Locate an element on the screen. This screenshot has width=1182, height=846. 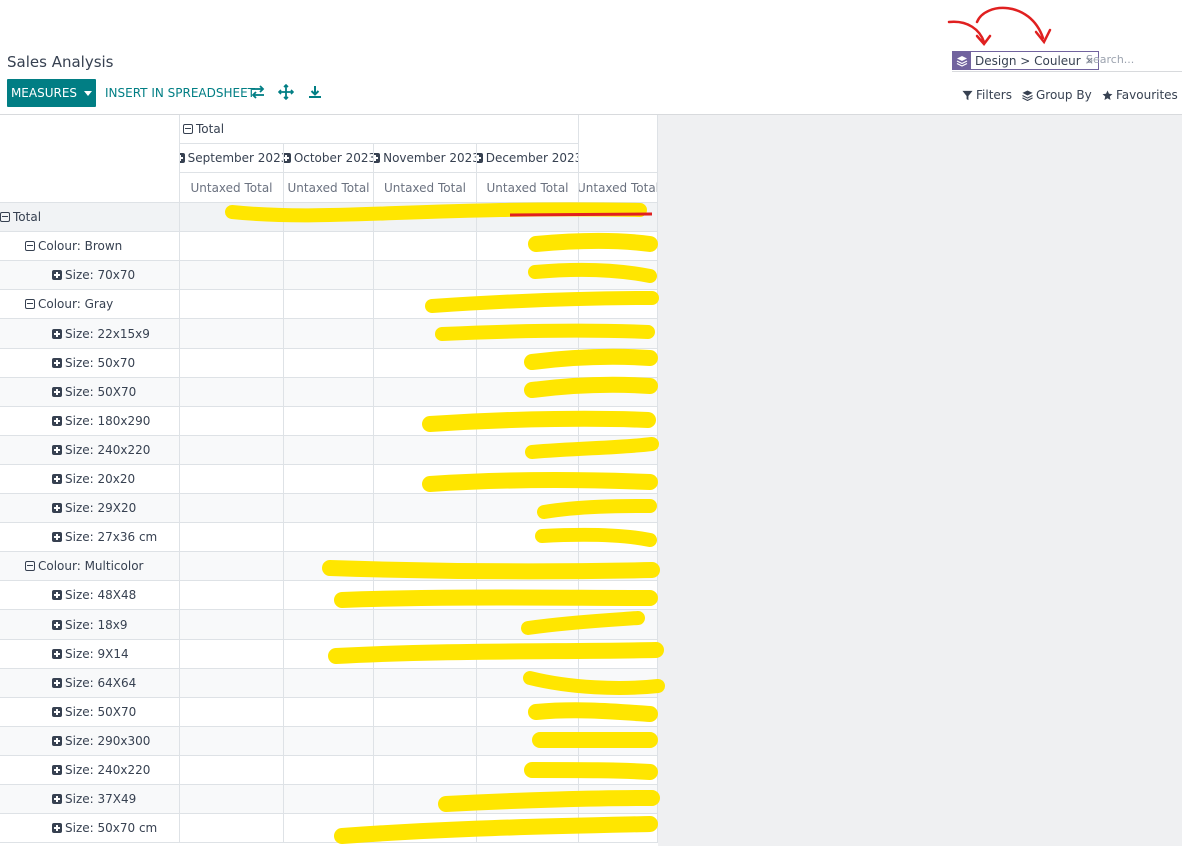
row-header: Size: 48X48 is located at coordinates (90, 595).